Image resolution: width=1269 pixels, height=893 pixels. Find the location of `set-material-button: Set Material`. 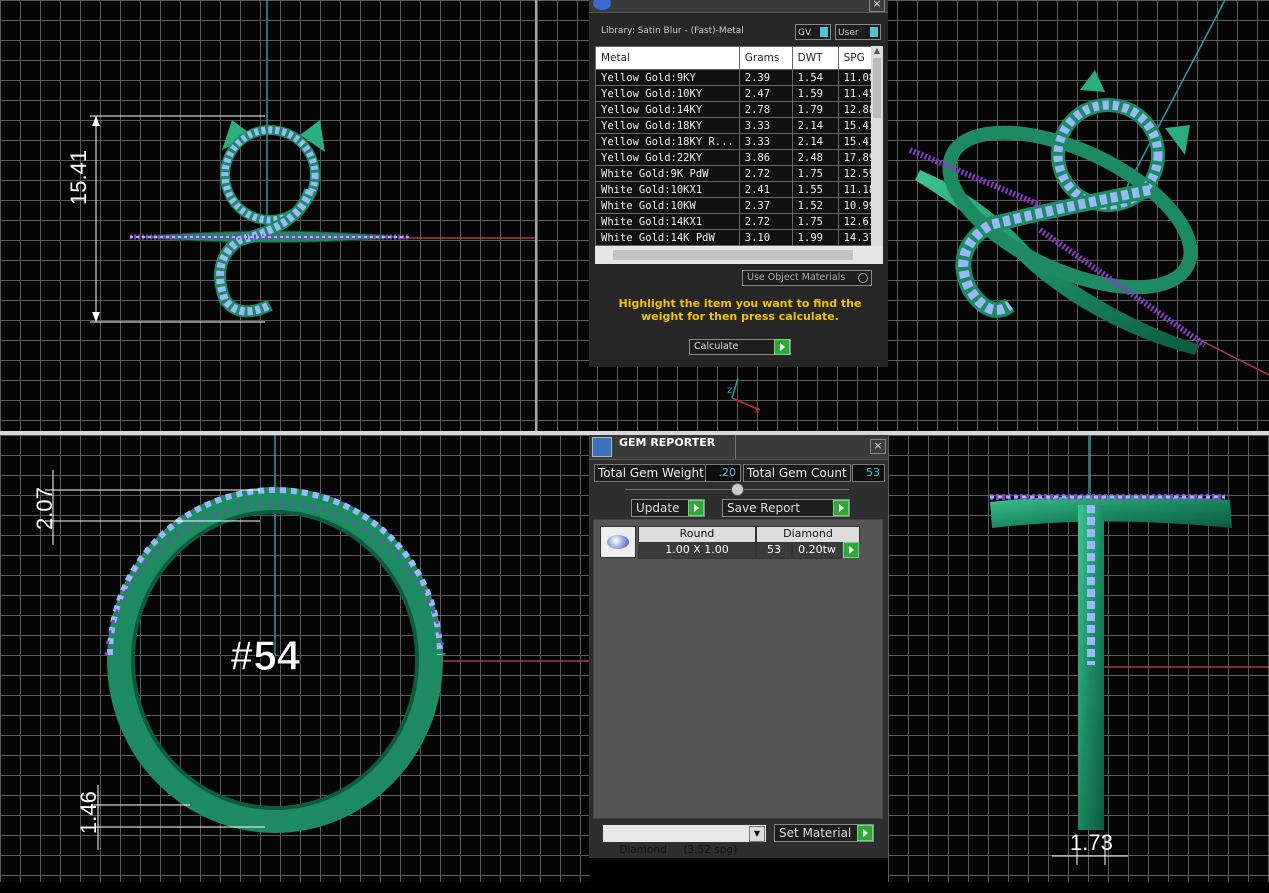

set-material-button: Set Material is located at coordinates (824, 833).